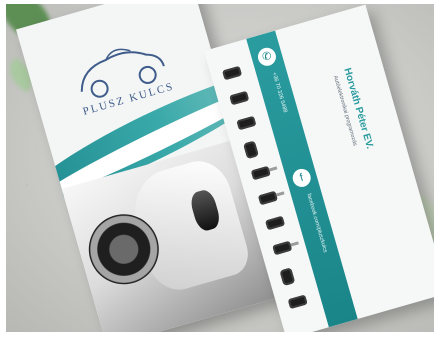  Describe the element at coordinates (279, 92) in the screenshot. I see `phone-number: +36 70 326 5488` at that location.